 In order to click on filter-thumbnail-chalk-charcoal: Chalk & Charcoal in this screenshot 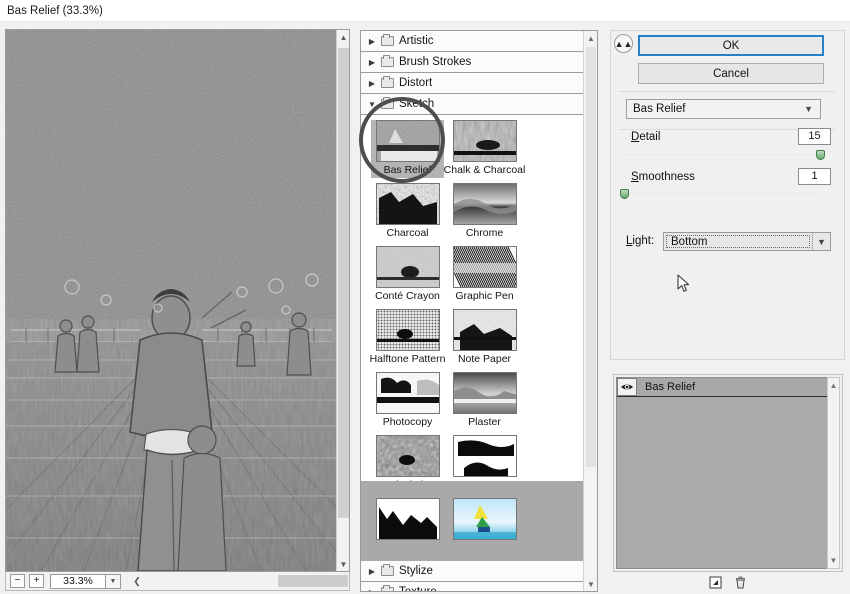, I will do `click(484, 149)`.